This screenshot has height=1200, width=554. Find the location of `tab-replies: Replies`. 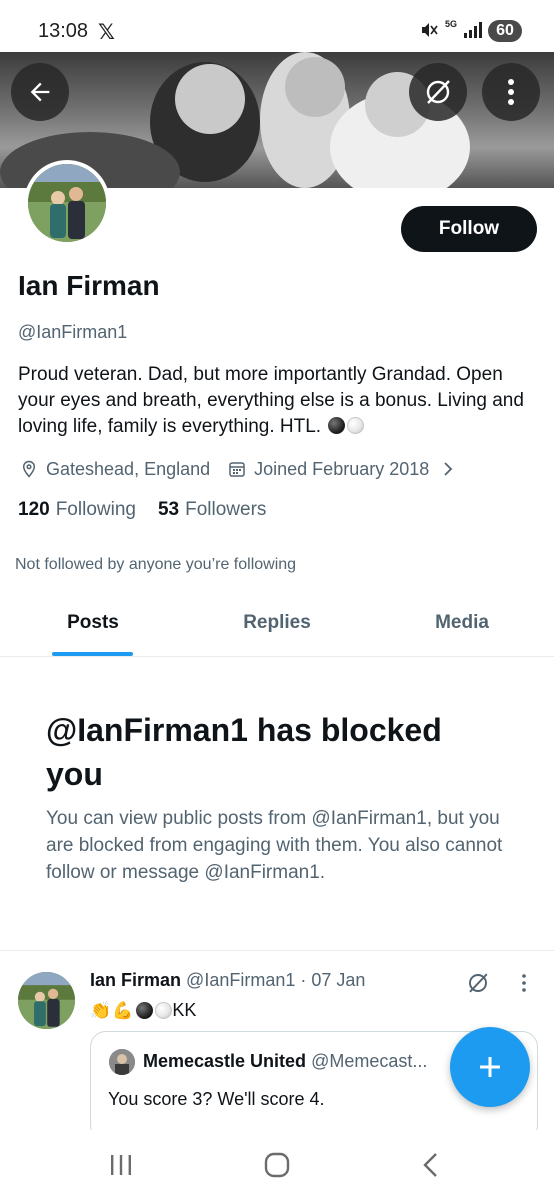

tab-replies: Replies is located at coordinates (277, 623).